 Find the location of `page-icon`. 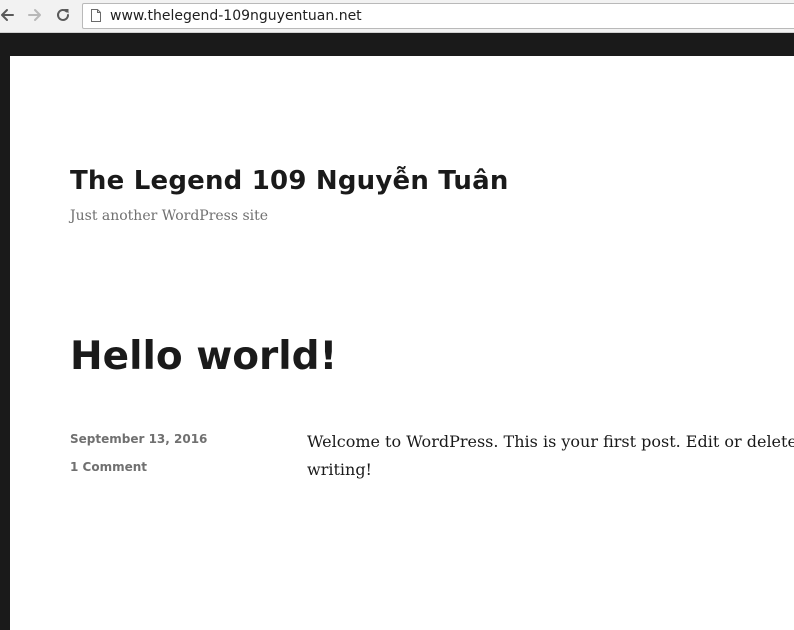

page-icon is located at coordinates (96, 15).